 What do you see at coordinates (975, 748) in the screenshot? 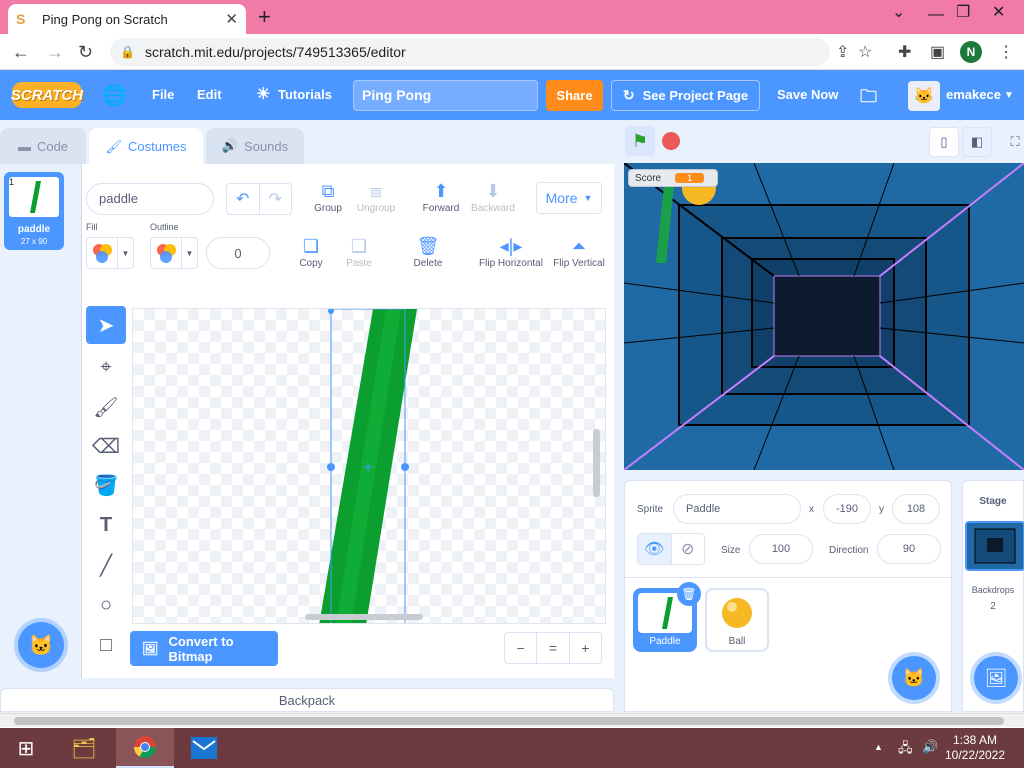
I see `taskbar-clock: 1:38 AM 10/22/2022` at bounding box center [975, 748].